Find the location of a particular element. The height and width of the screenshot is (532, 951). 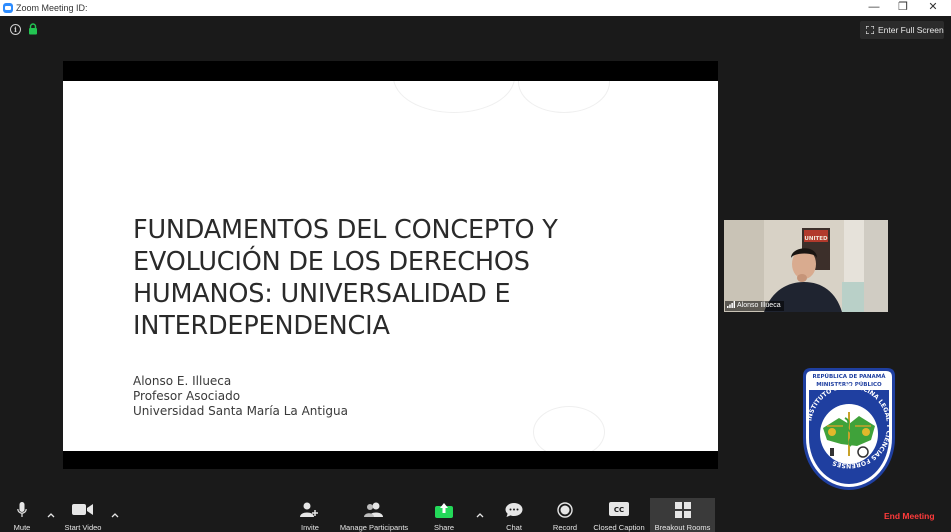

chat-label: Chat is located at coordinates (514, 527).